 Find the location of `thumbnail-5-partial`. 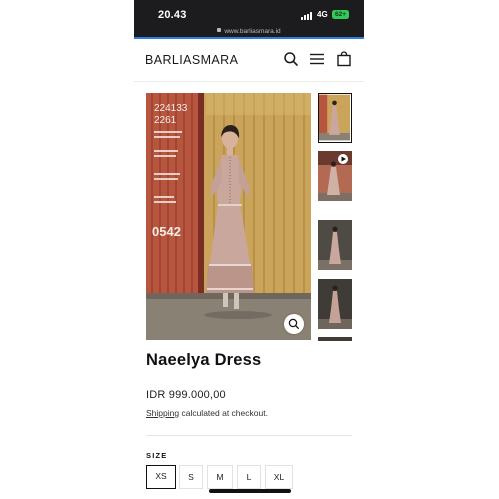

thumbnail-5-partial is located at coordinates (335, 339).